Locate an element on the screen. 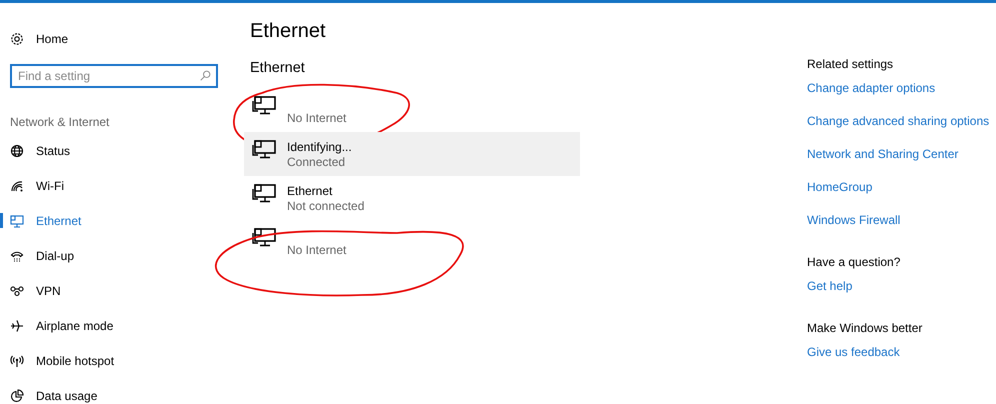 The image size is (996, 404). search-field: Find a setting is located at coordinates (114, 76).